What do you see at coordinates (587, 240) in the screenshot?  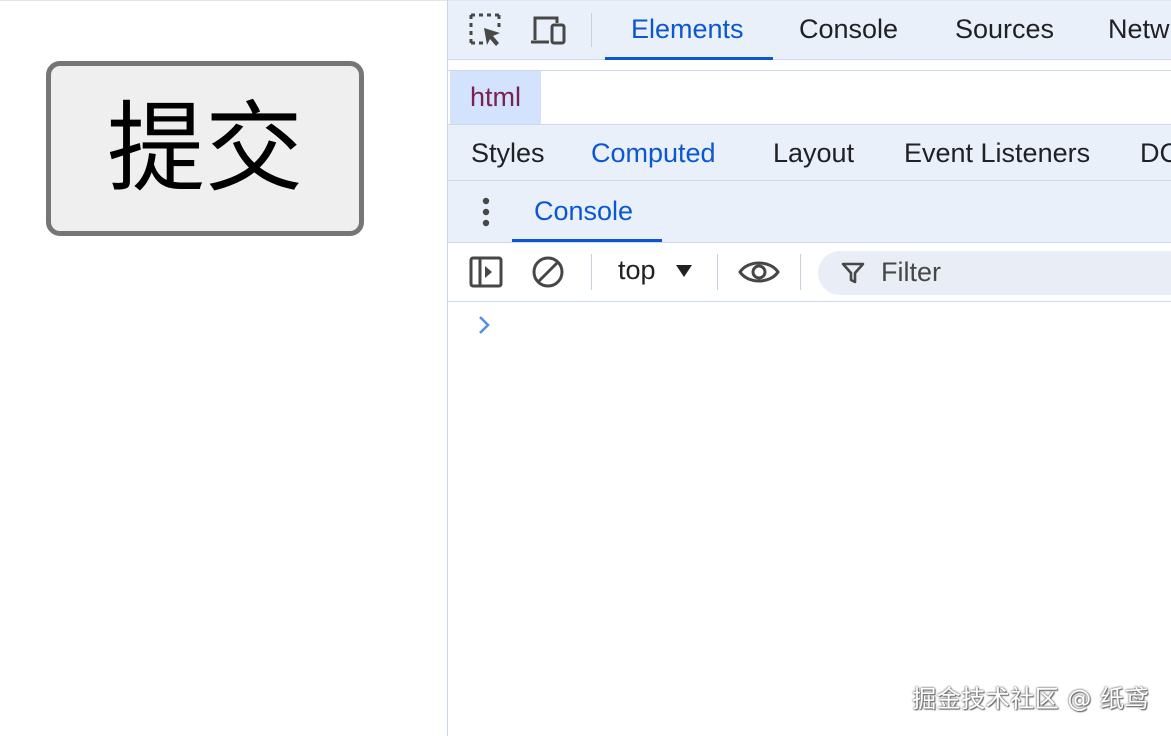 I see `drawer-active-tab-indicator` at bounding box center [587, 240].